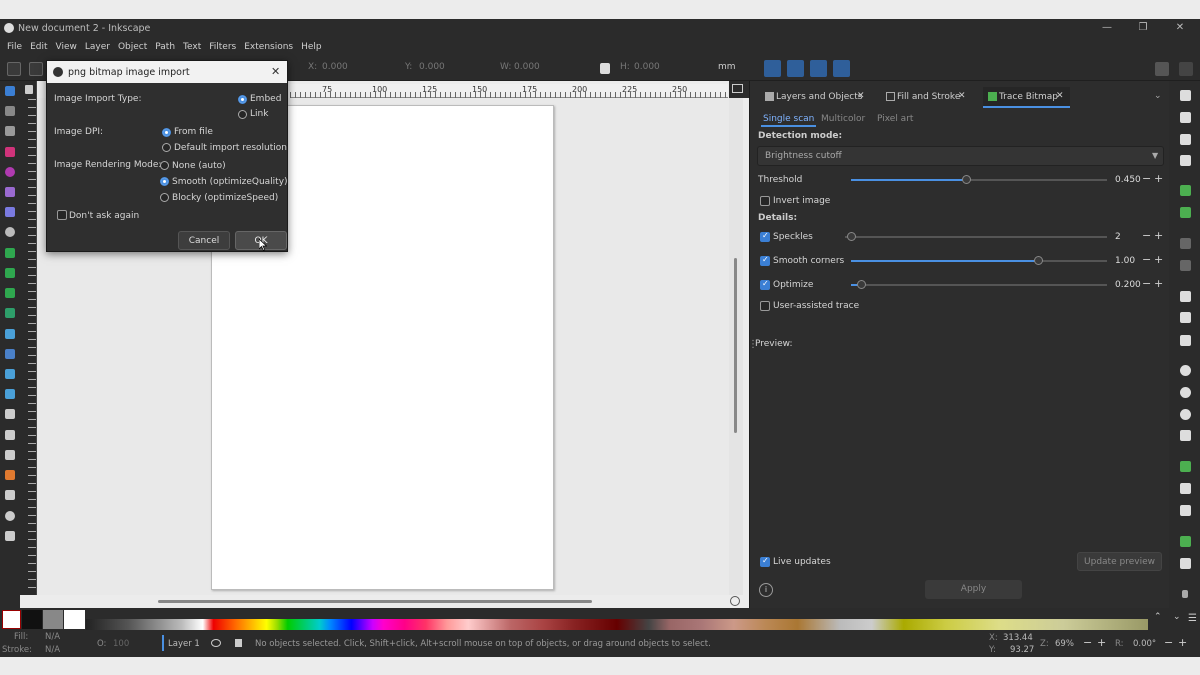 The height and width of the screenshot is (675, 1200). What do you see at coordinates (10, 394) in the screenshot?
I see `paint-bucket-icon` at bounding box center [10, 394].